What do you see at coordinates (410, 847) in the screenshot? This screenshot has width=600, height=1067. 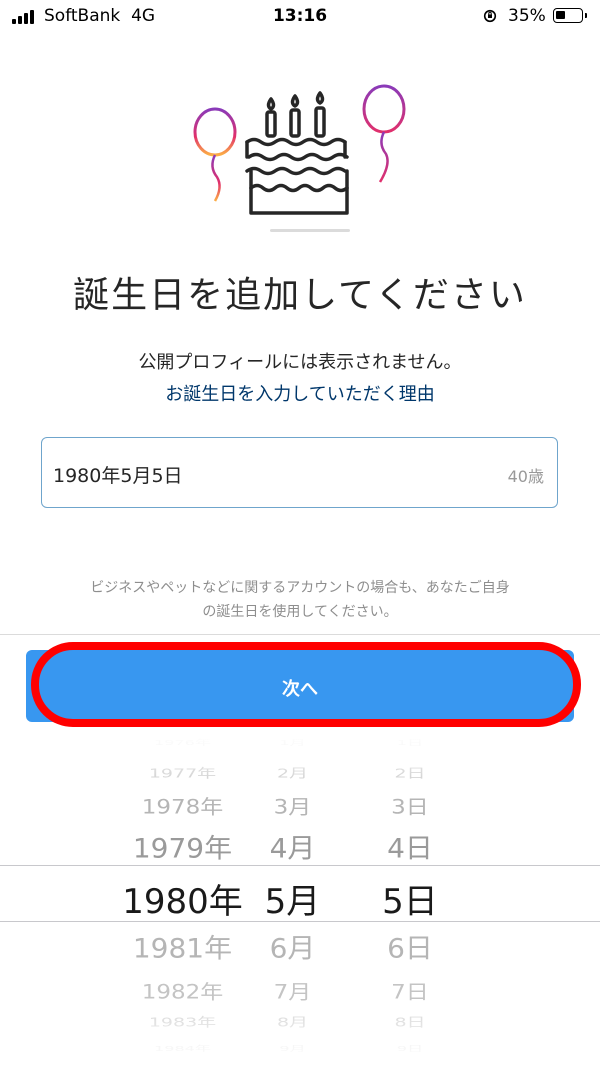 I see `picker-day: 4日` at bounding box center [410, 847].